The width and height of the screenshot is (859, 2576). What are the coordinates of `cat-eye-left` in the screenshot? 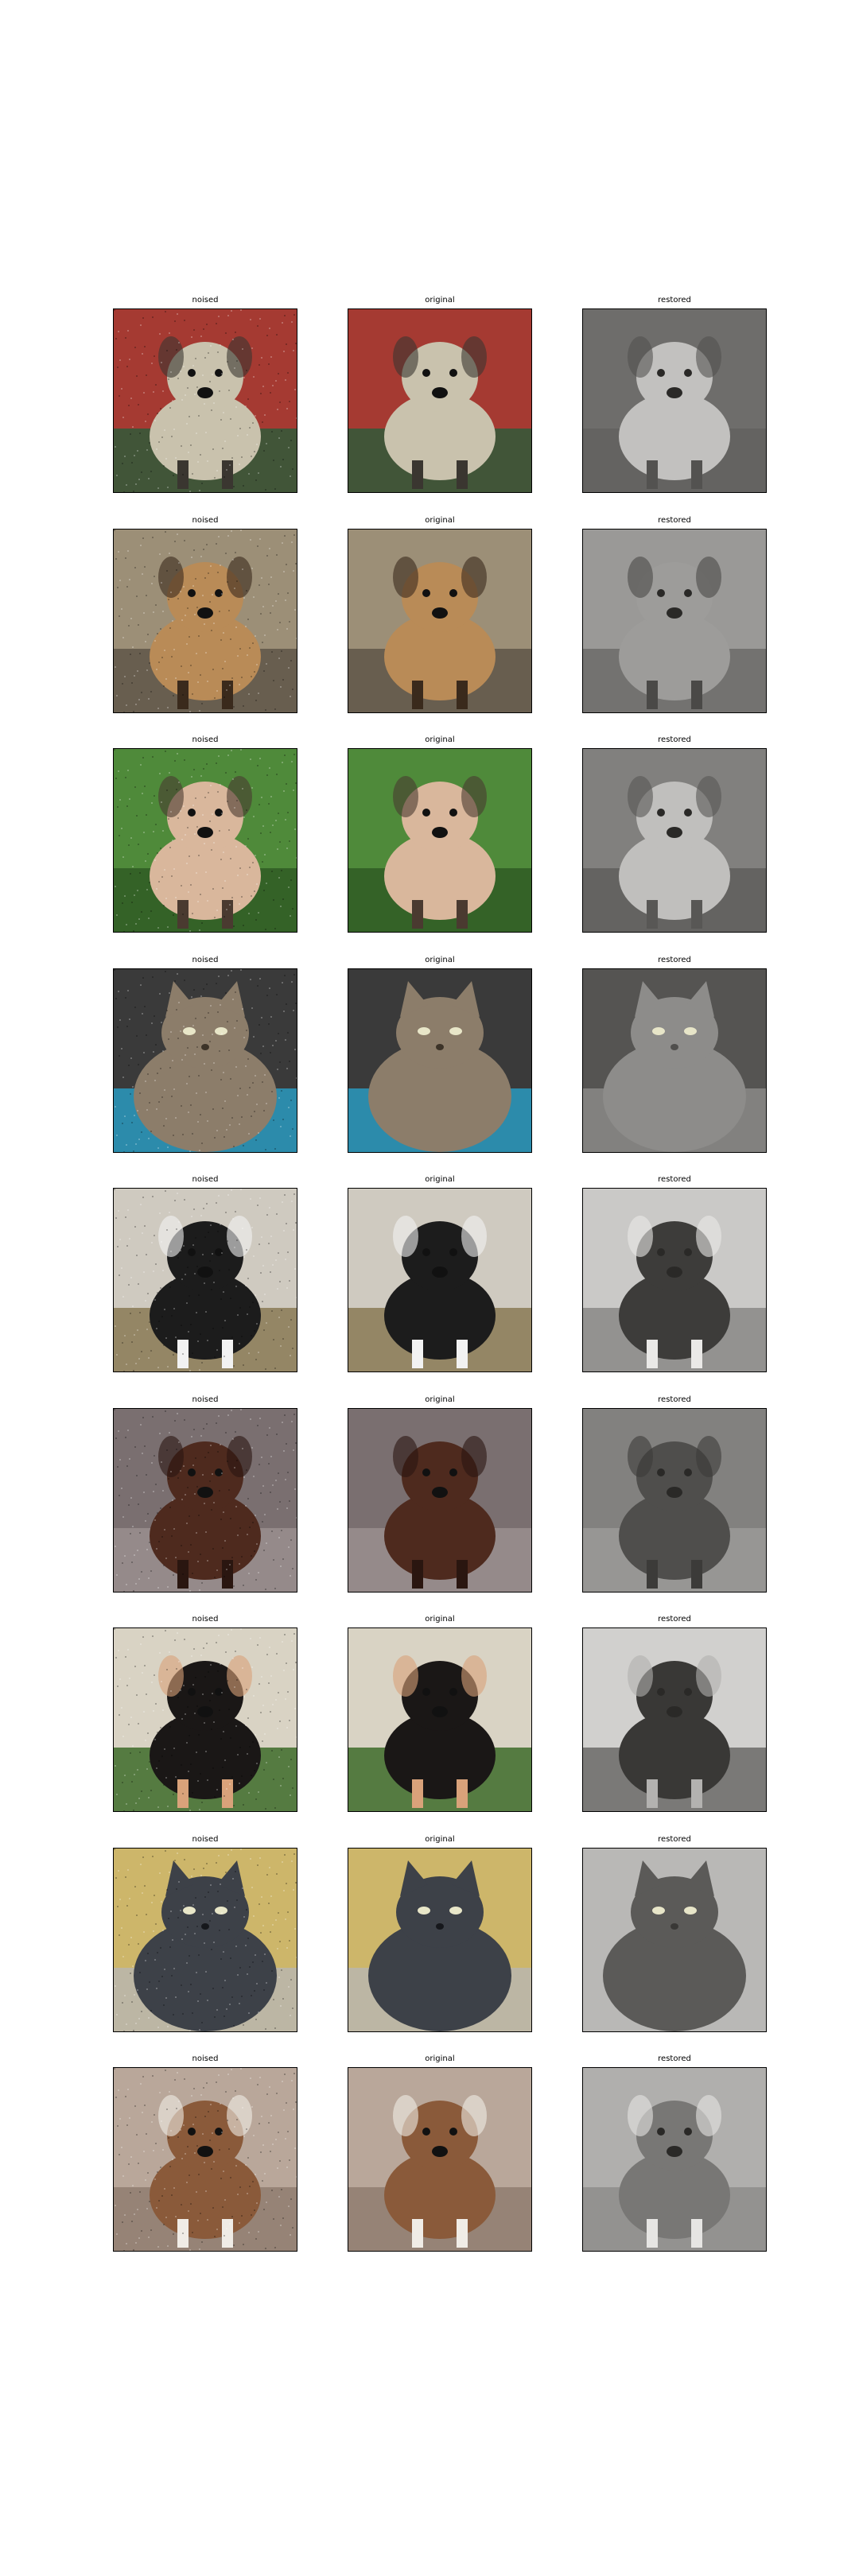 It's located at (424, 1911).